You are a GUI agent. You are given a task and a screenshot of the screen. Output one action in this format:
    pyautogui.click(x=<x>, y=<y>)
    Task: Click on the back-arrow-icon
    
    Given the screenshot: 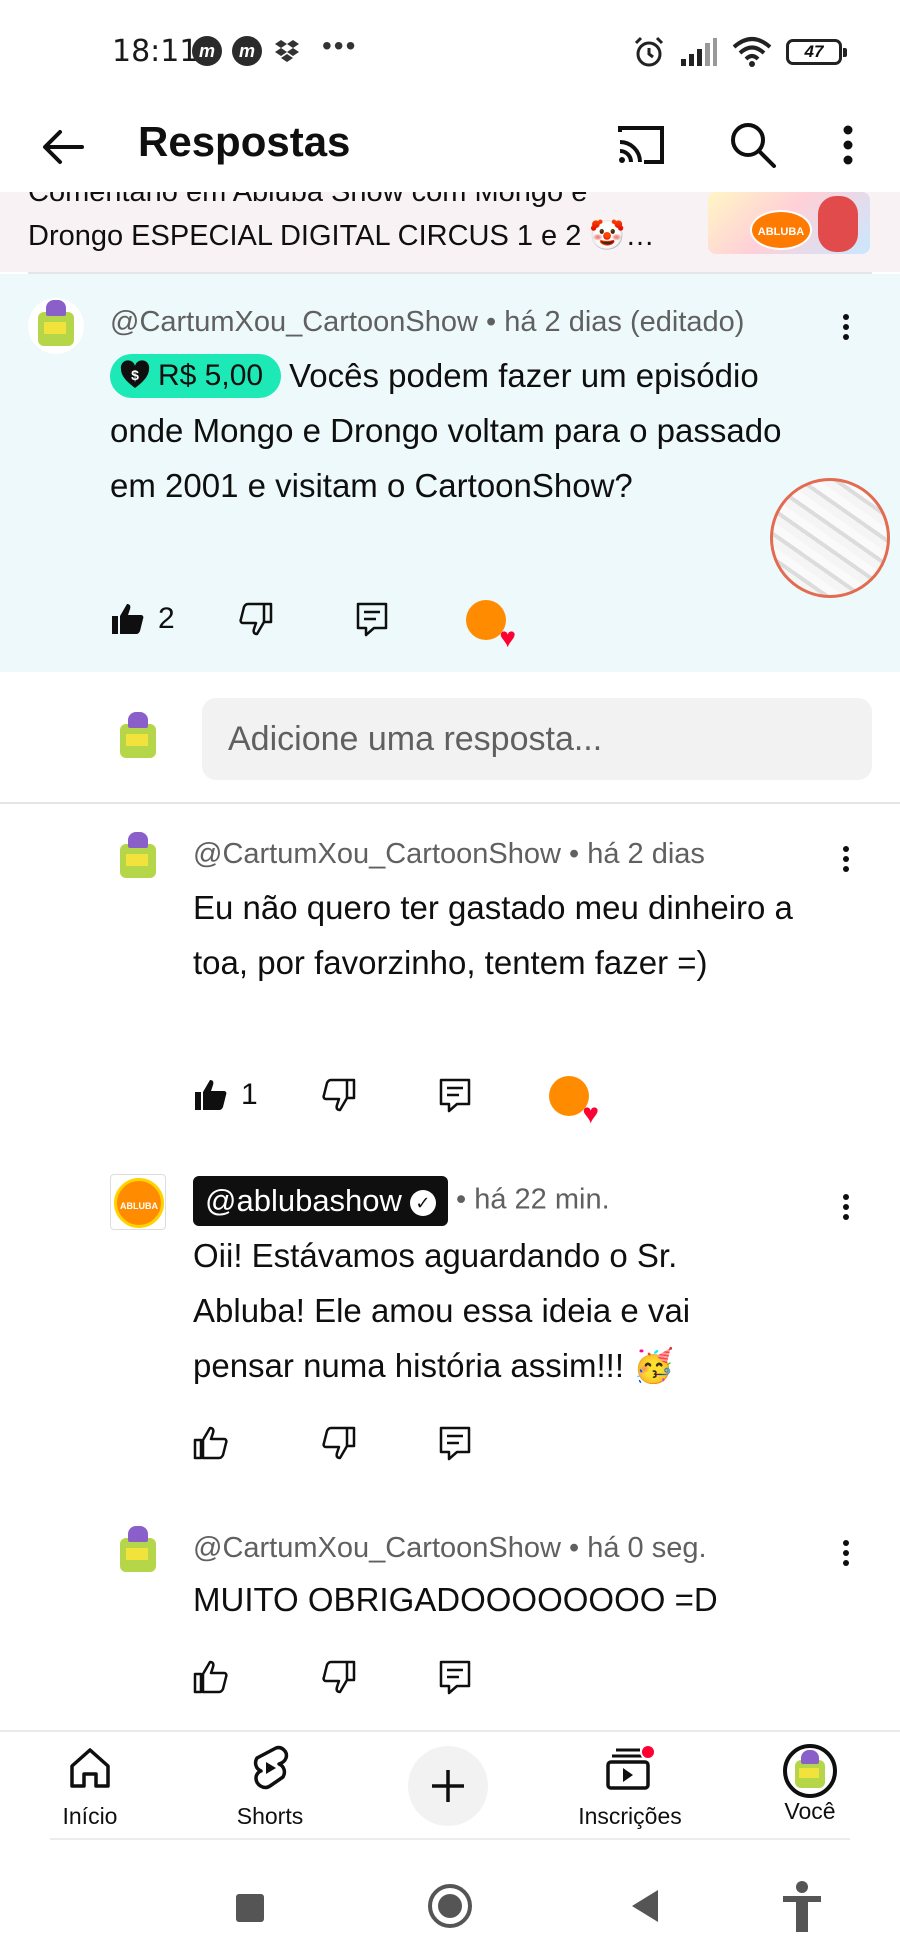 What is the action you would take?
    pyautogui.click(x=63, y=147)
    